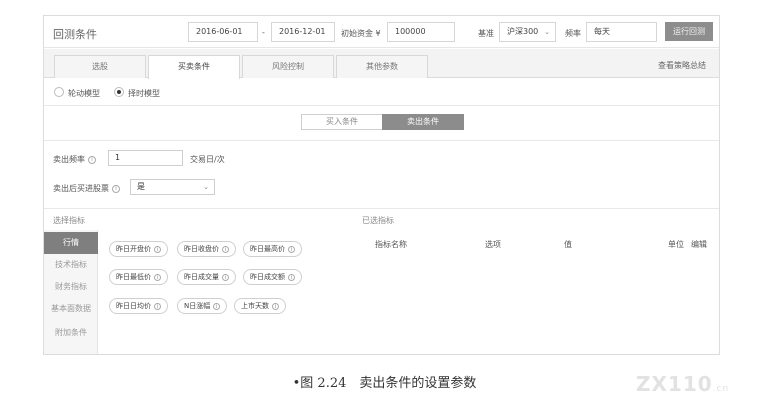 This screenshot has width=769, height=406. What do you see at coordinates (421, 32) in the screenshot?
I see `capital-input: 100000` at bounding box center [421, 32].